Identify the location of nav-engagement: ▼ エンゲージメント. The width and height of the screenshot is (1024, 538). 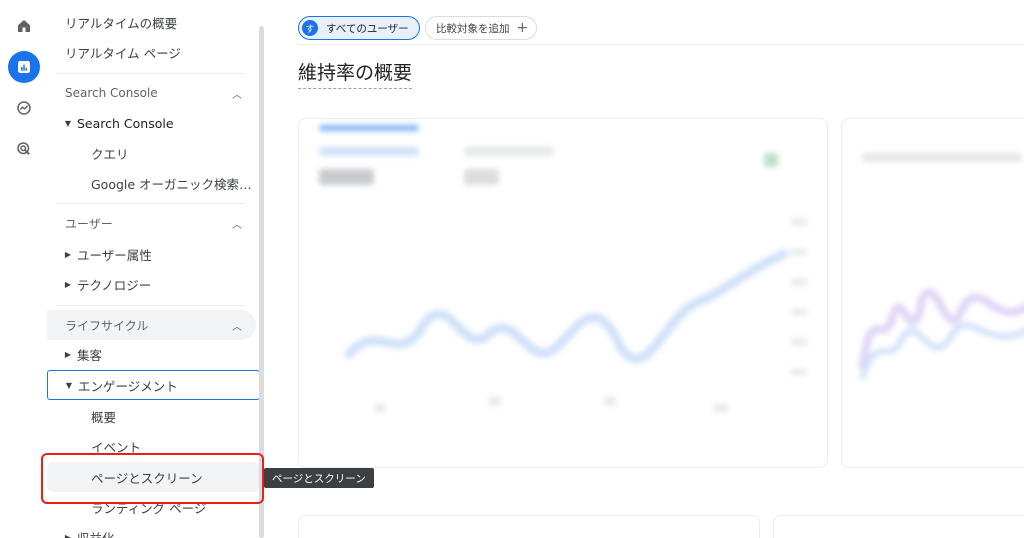
(153, 385).